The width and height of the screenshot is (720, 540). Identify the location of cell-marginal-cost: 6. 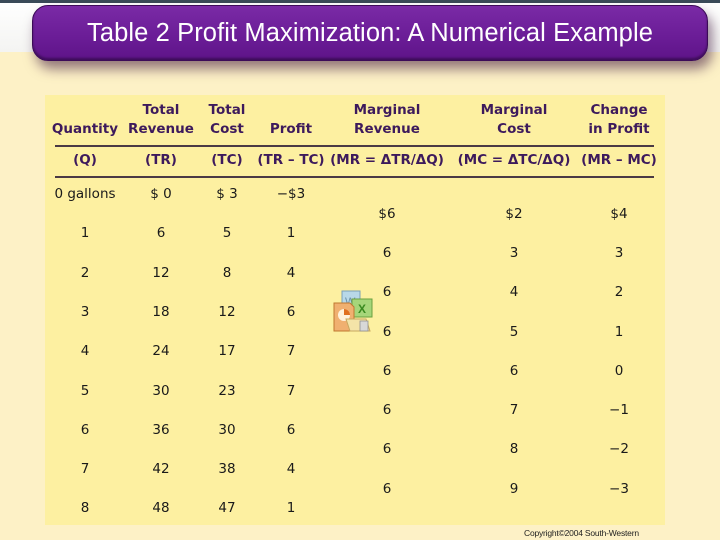
(514, 370).